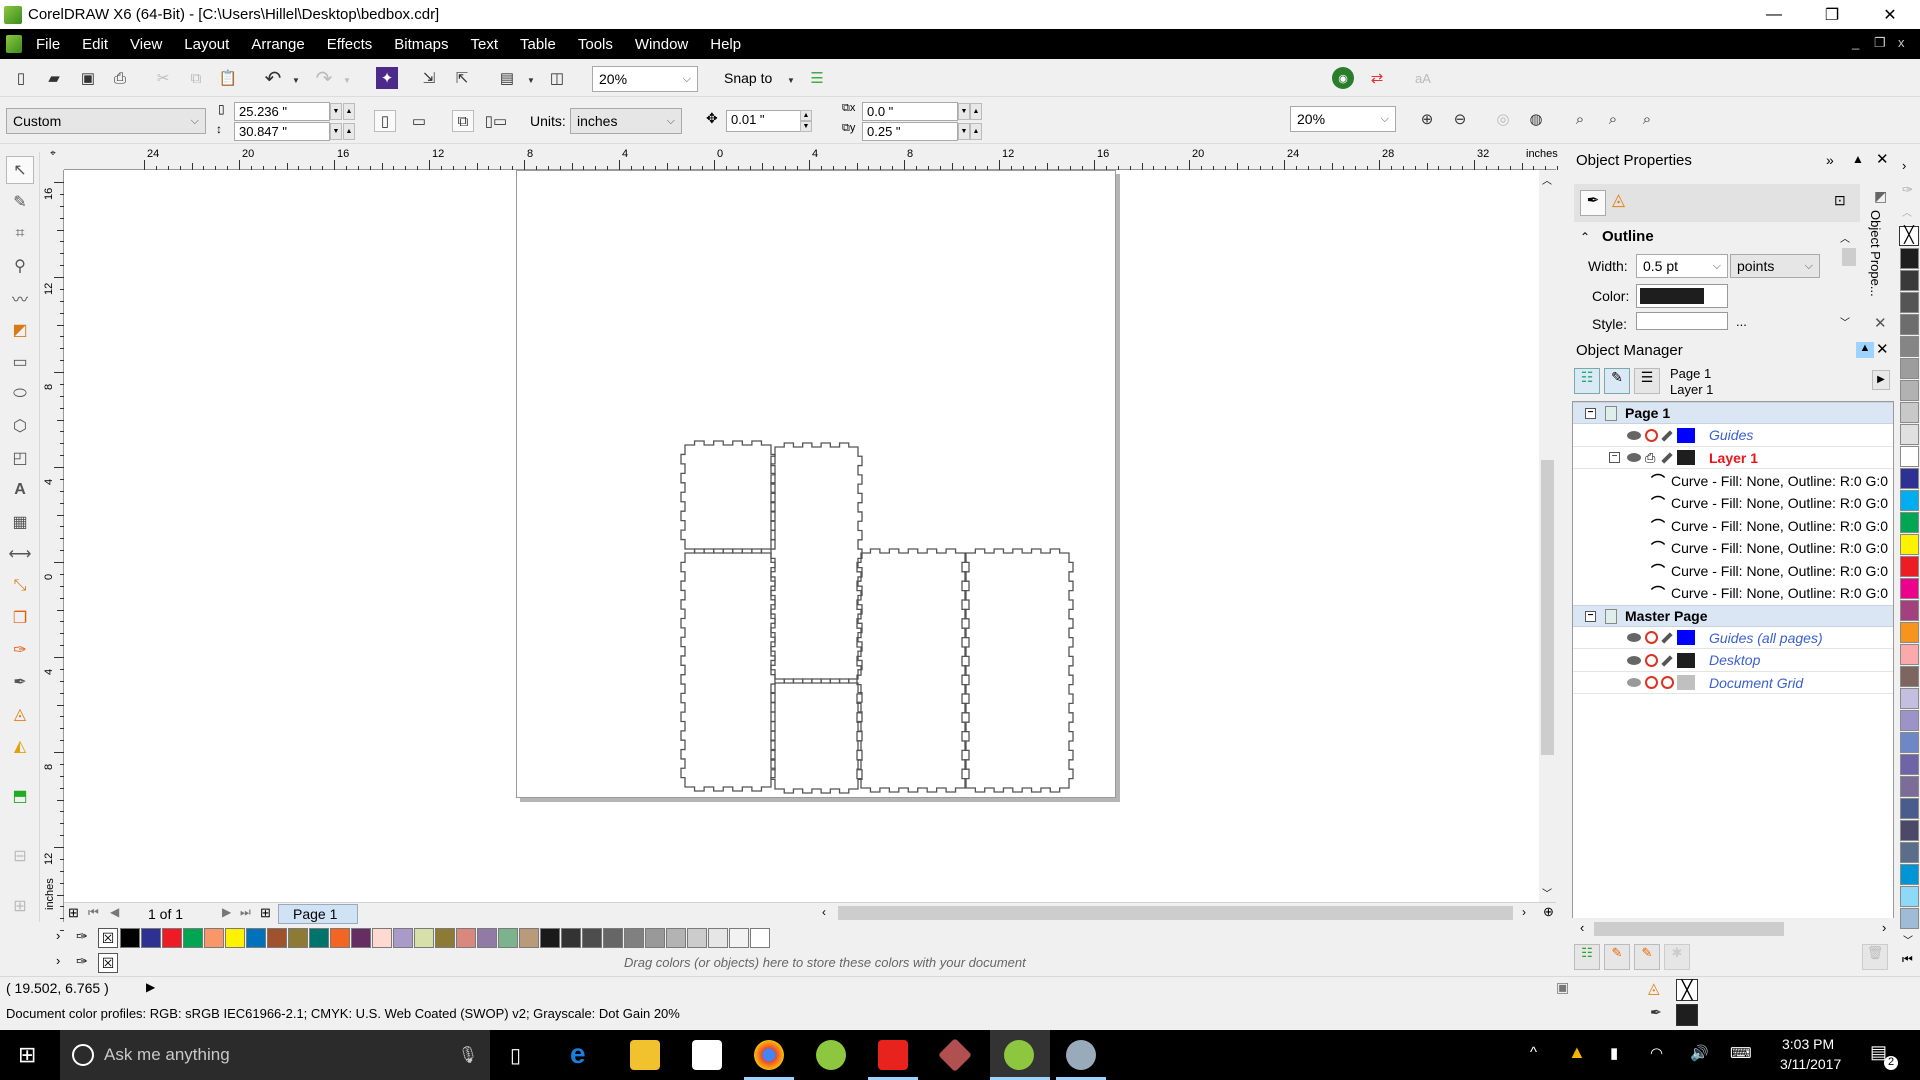 This screenshot has width=1920, height=1080. Describe the element at coordinates (385, 121) in the screenshot. I see `portrait-icon: ▯` at that location.